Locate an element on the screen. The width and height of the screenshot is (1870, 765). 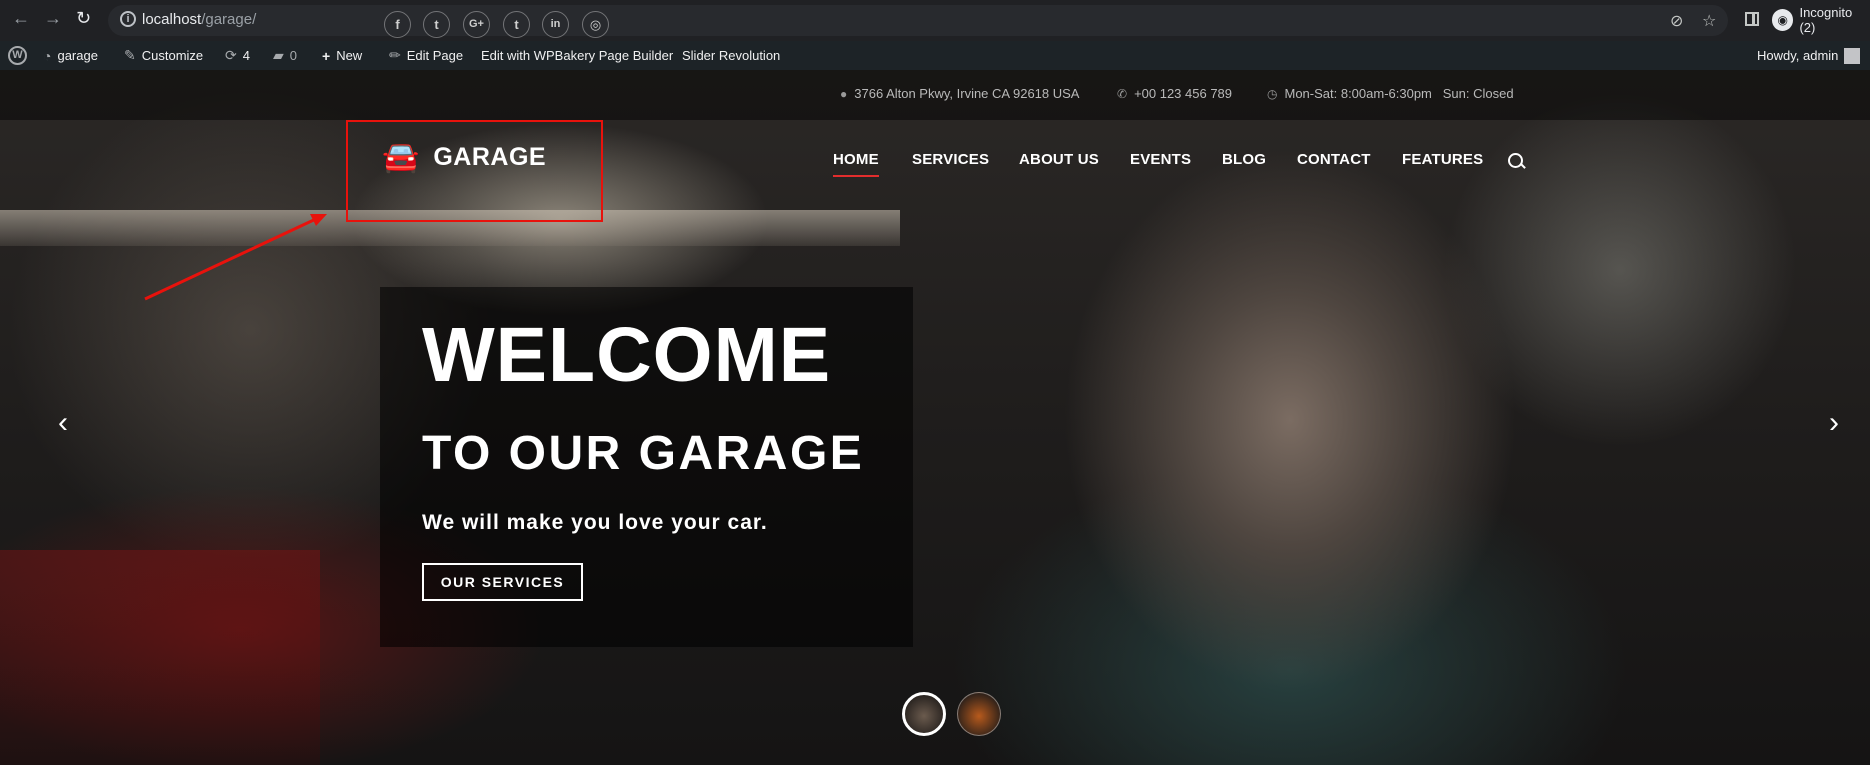
nav-events: EVENTS is located at coordinates (1160, 159).